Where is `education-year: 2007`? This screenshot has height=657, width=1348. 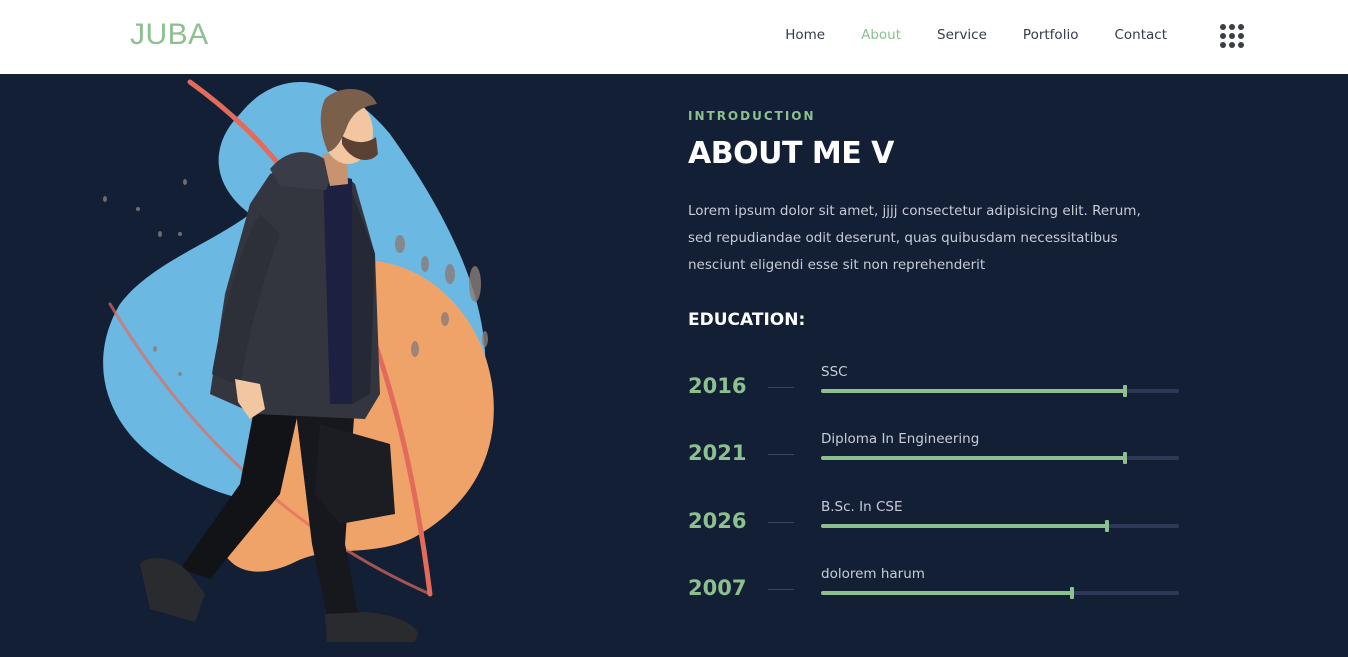 education-year: 2007 is located at coordinates (717, 588).